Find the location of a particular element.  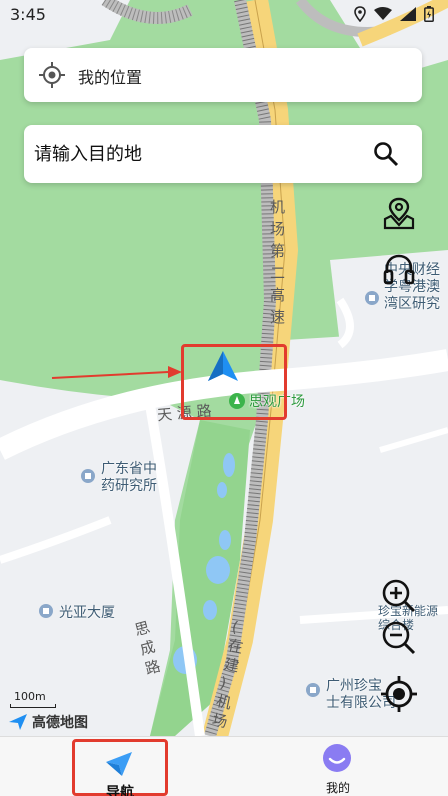

tab-navigation-label: 导航 is located at coordinates (120, 790).